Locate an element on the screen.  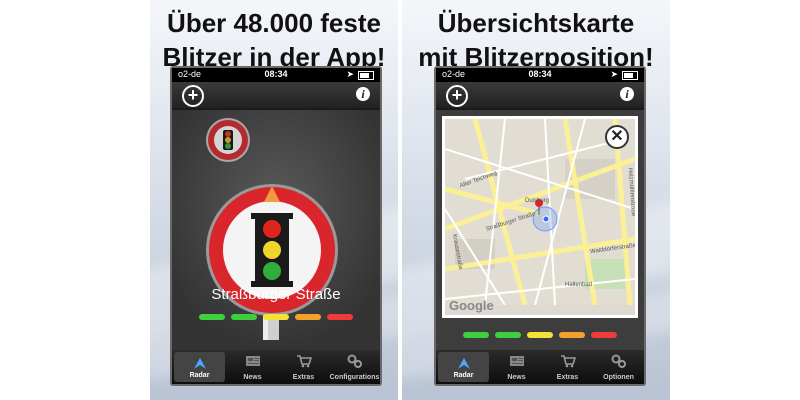
tab-optionen: Optionen is located at coordinates (618, 367).